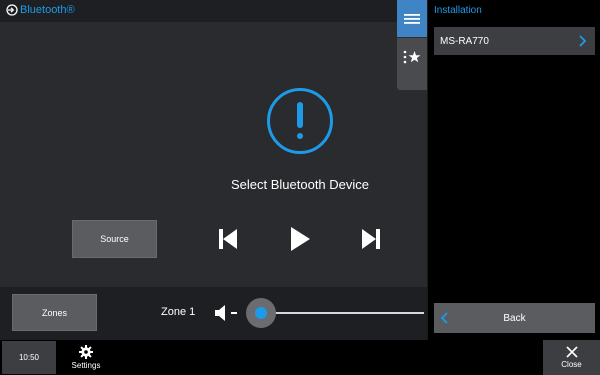 The image size is (600, 375). Describe the element at coordinates (342, 313) in the screenshot. I see `volume-slider-track` at that location.